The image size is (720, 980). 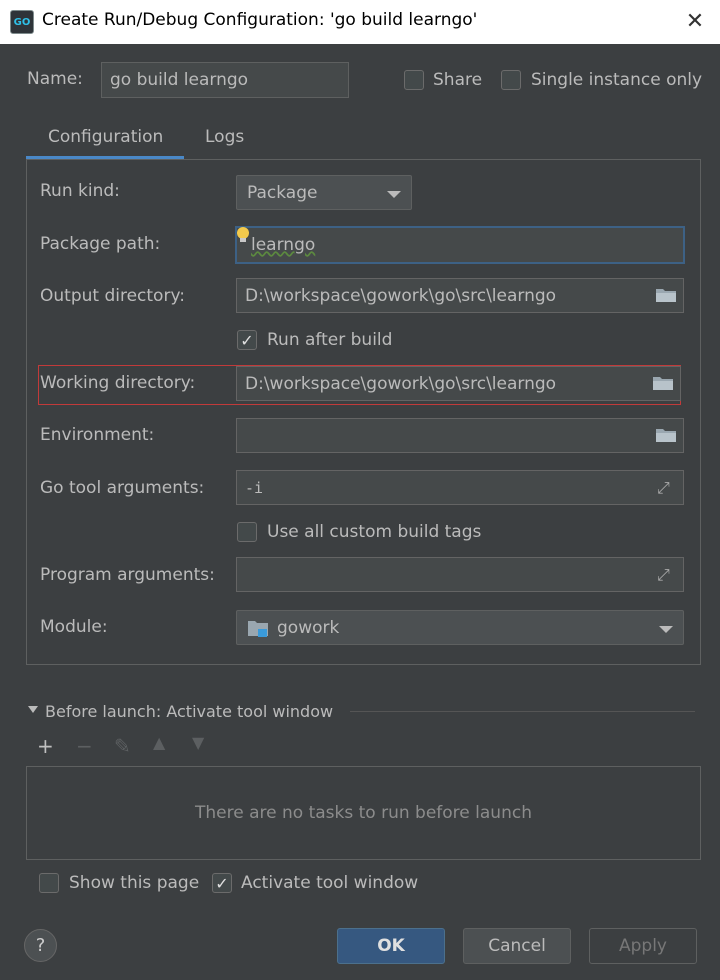 What do you see at coordinates (460, 574) in the screenshot?
I see `program-arguments-input: ⤢` at bounding box center [460, 574].